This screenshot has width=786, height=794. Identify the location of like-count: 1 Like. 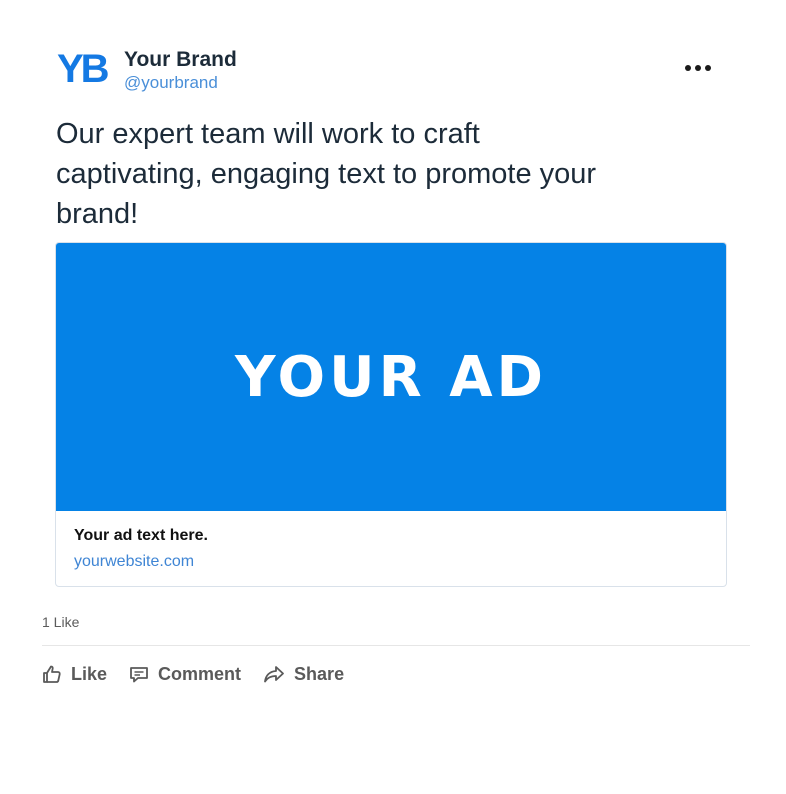
(60, 622).